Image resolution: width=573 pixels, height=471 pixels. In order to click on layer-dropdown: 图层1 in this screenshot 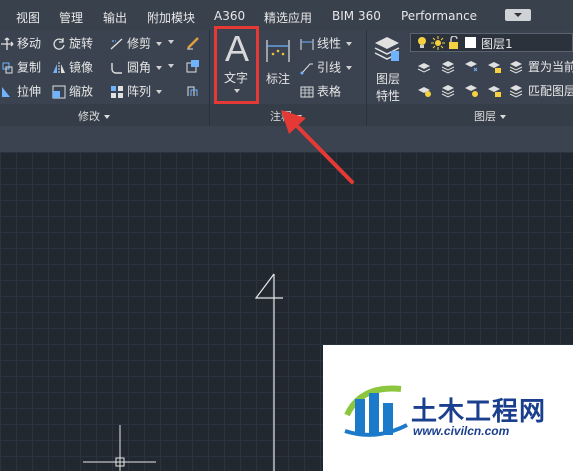, I will do `click(491, 42)`.